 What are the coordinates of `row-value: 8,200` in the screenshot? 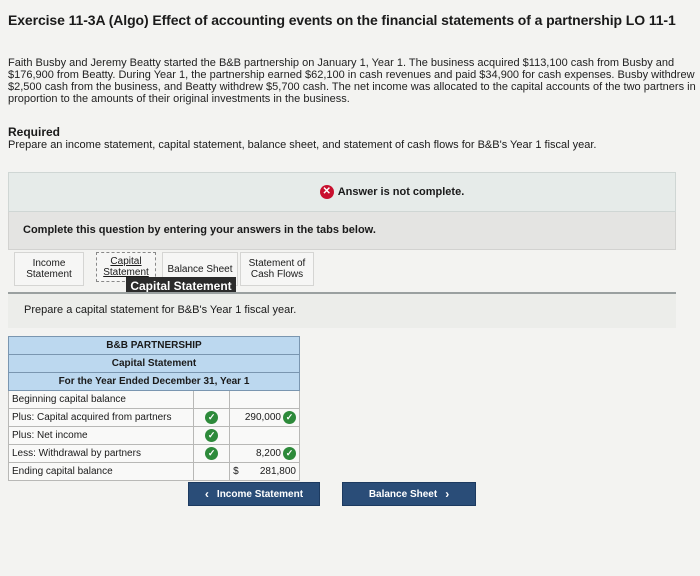 It's located at (268, 453).